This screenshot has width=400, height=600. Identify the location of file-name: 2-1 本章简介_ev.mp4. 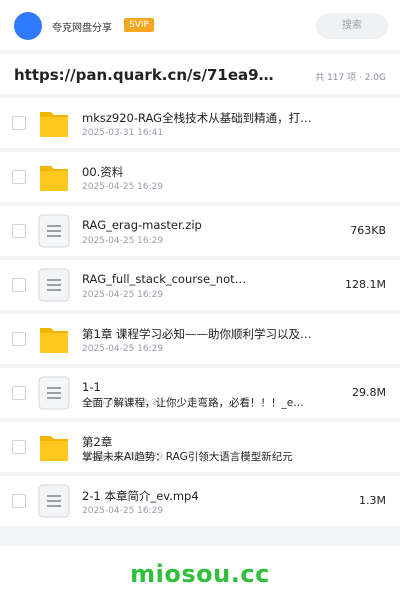
(140, 496).